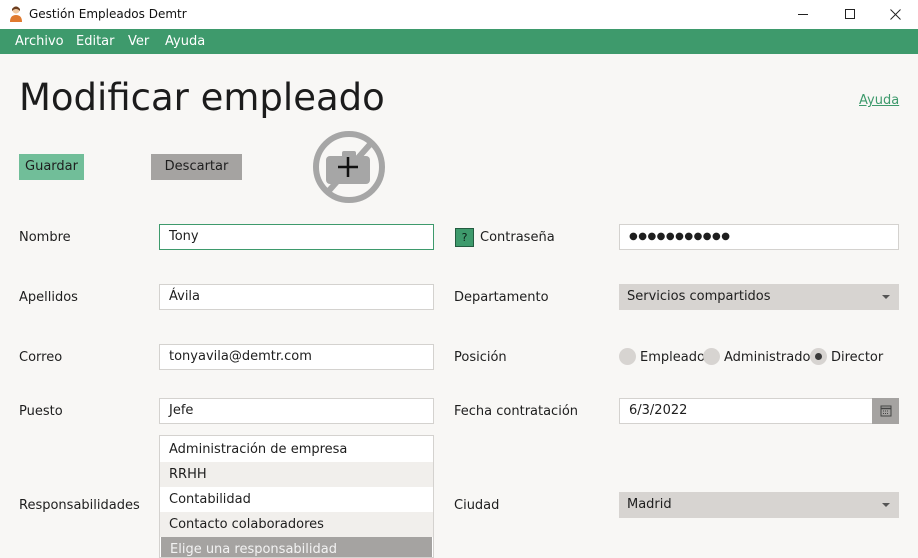  I want to click on radio-director-label: Director, so click(857, 357).